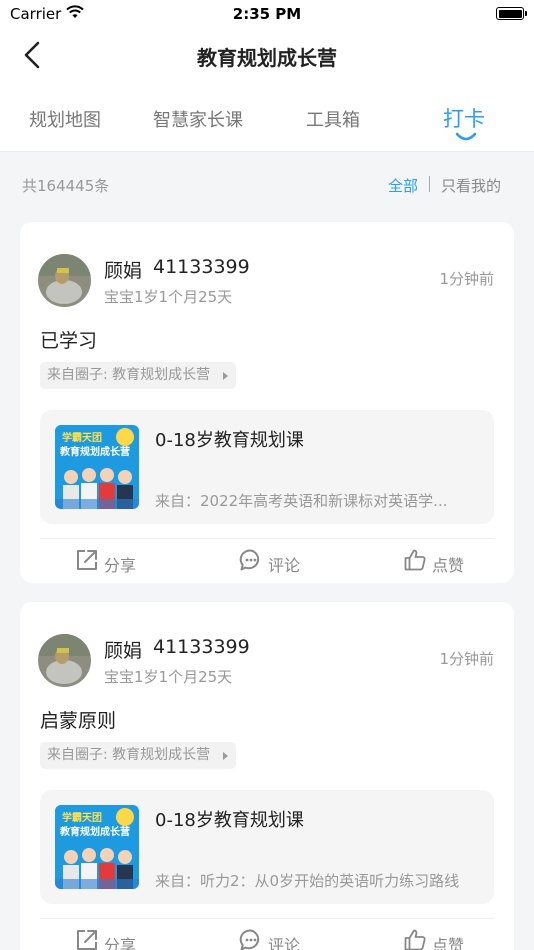 The height and width of the screenshot is (950, 534). What do you see at coordinates (267, 184) in the screenshot?
I see `filter-row: 共164445条 全部 只看我的` at bounding box center [267, 184].